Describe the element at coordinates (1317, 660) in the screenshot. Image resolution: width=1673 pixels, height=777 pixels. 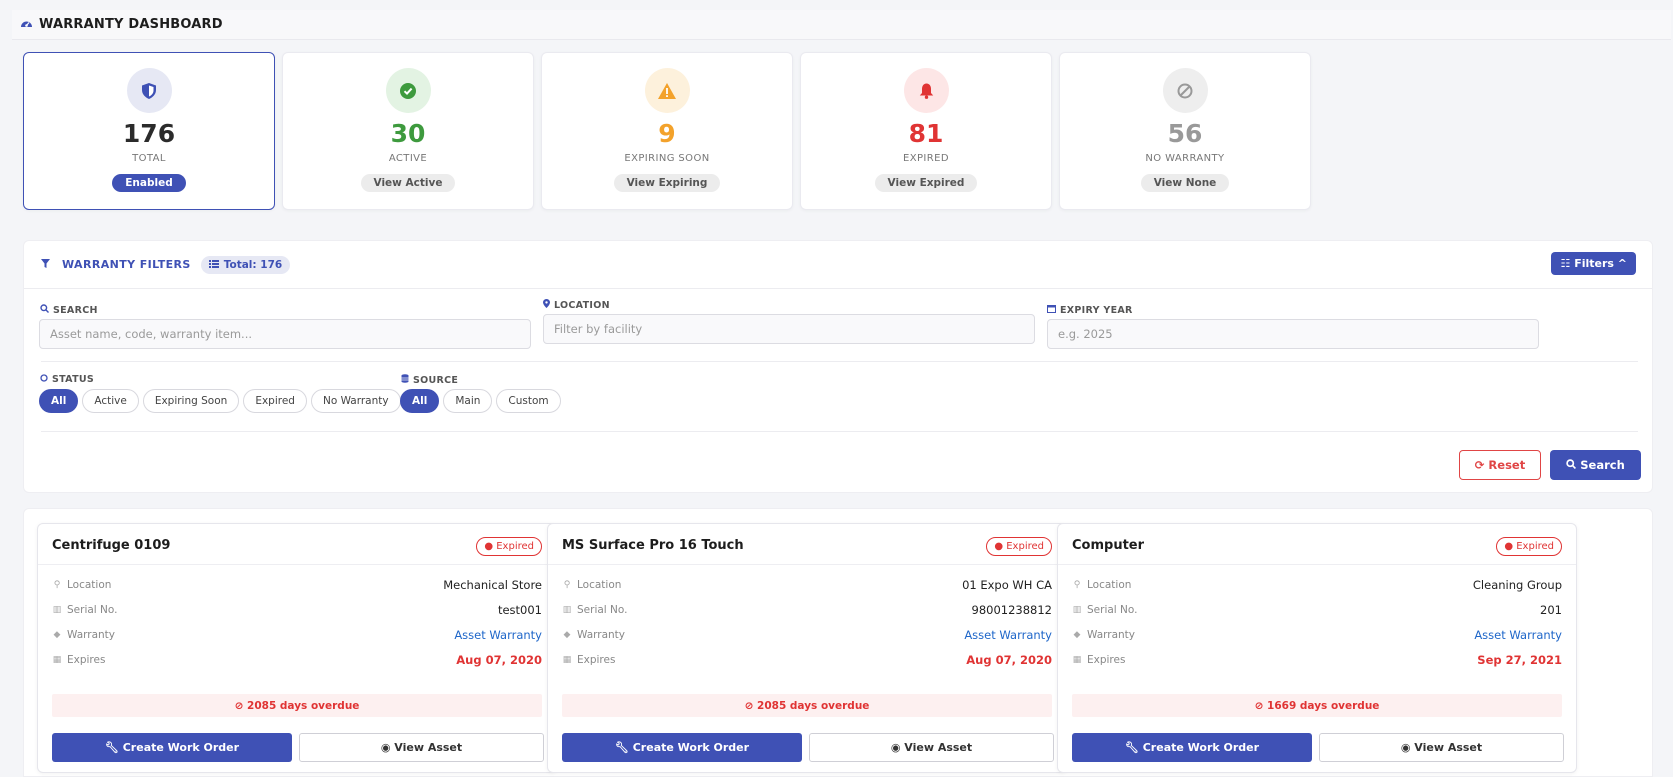
I see `expires-row: ▦ Expires Sep 27, 2021` at that location.